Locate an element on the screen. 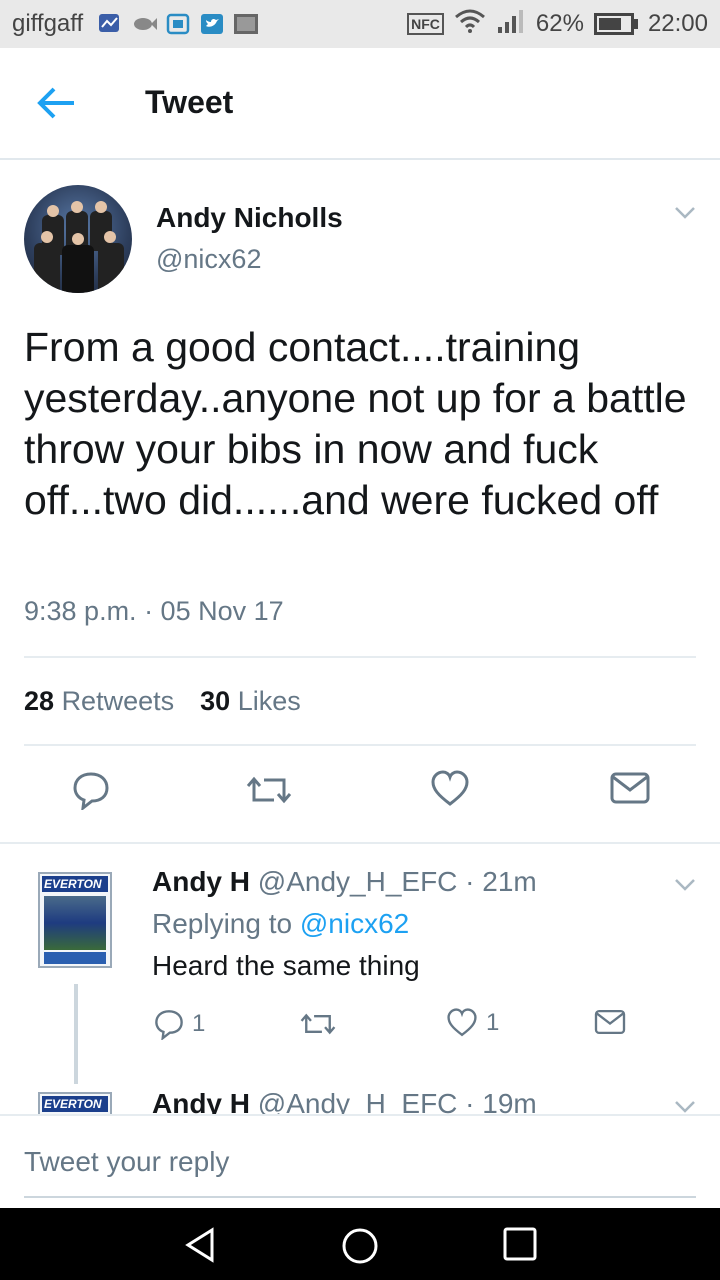 The width and height of the screenshot is (720, 1280). like-button: 1 is located at coordinates (472, 1023).